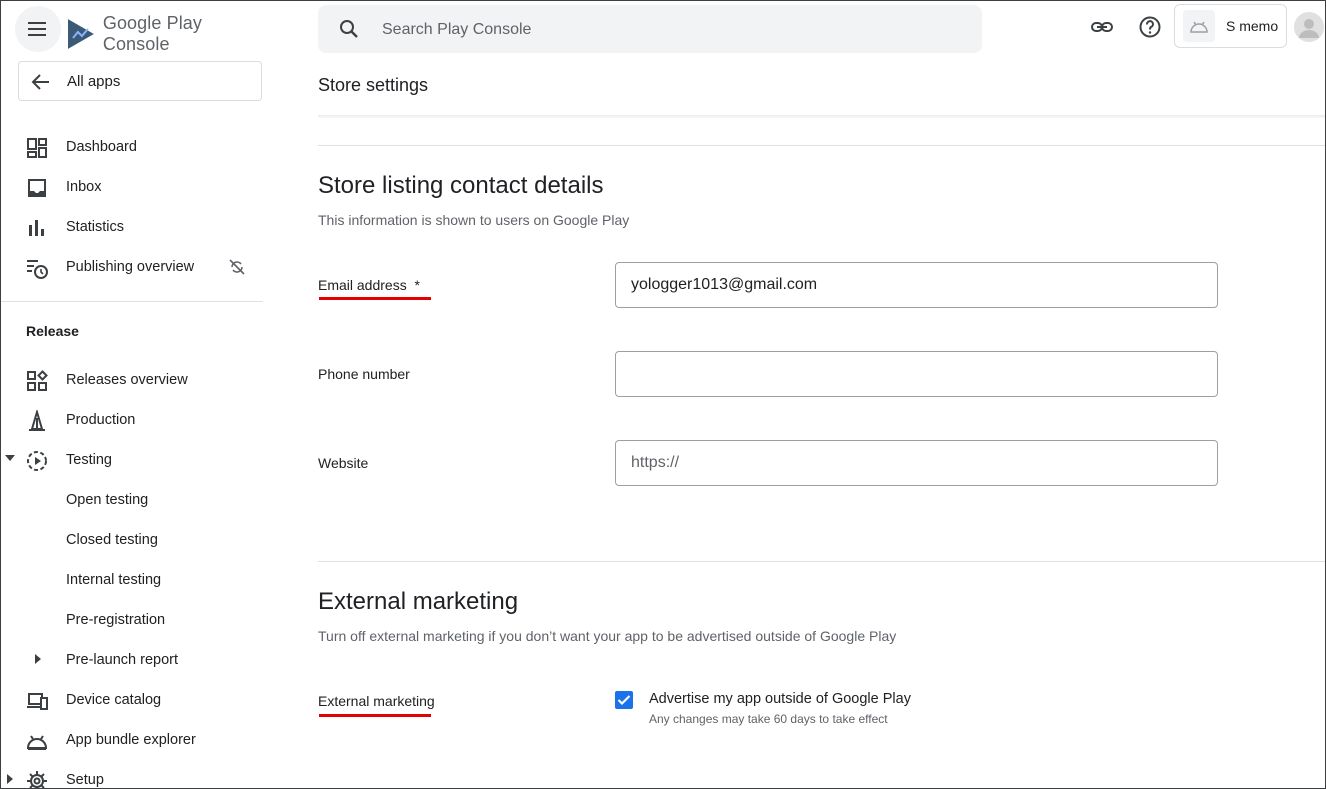 The image size is (1326, 789). What do you see at coordinates (916, 463) in the screenshot?
I see `website-field` at bounding box center [916, 463].